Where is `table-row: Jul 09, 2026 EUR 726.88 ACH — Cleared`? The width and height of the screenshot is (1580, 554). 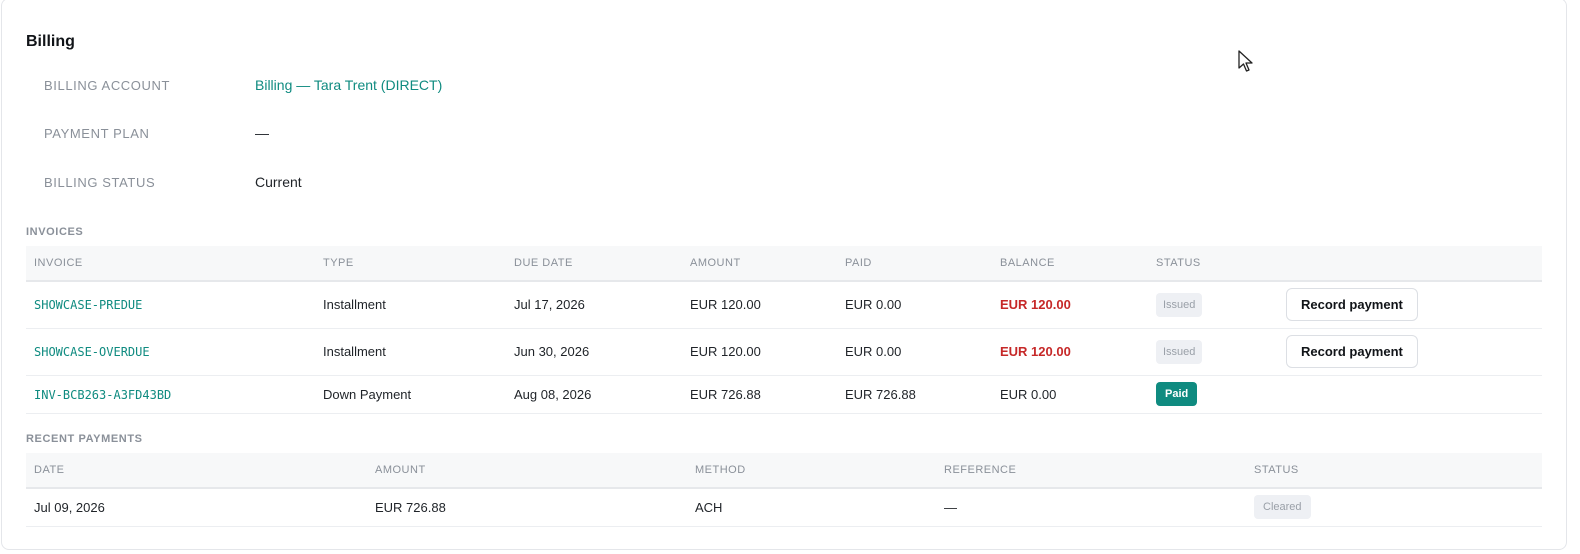 table-row: Jul 09, 2026 EUR 726.88 ACH — Cleared is located at coordinates (784, 507).